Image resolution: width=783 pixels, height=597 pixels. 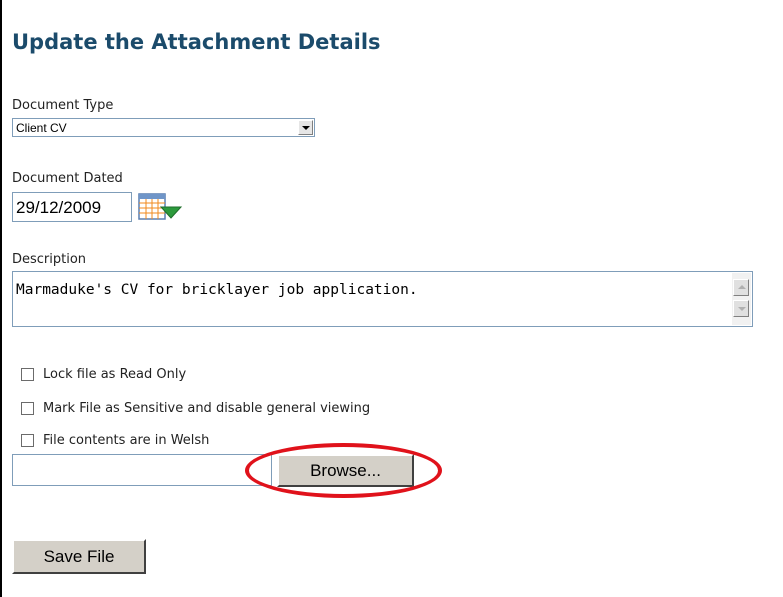 I want to click on welsh-contents-checkbox, so click(x=27, y=440).